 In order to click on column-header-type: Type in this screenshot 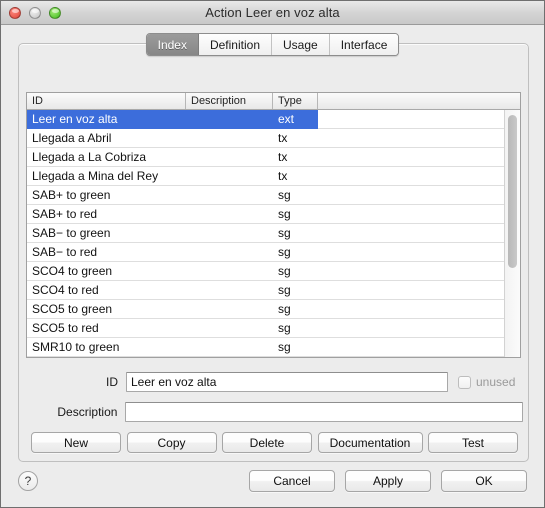, I will do `click(295, 101)`.